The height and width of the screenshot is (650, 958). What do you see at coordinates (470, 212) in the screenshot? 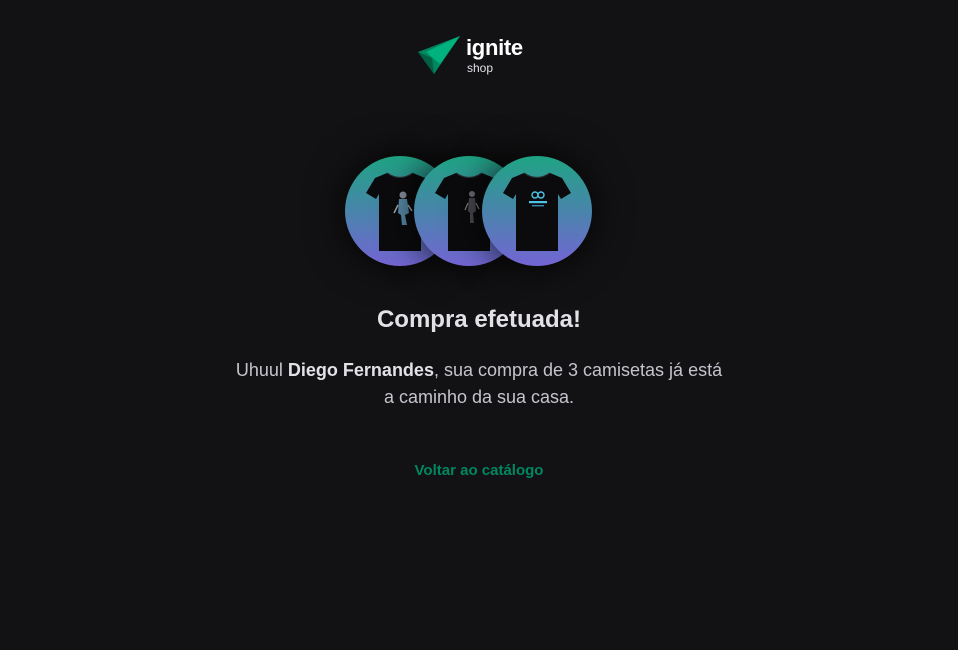
I see `purchased-shirts` at bounding box center [470, 212].